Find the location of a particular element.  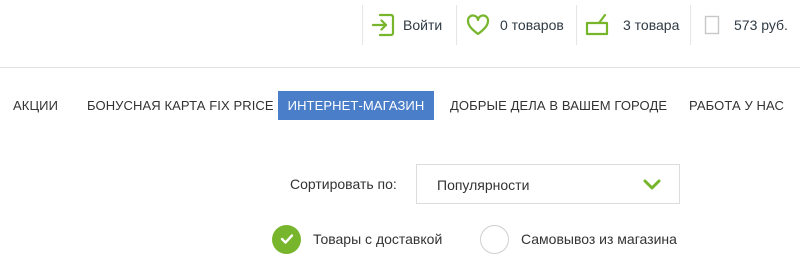

checkmark-icon is located at coordinates (286, 239).